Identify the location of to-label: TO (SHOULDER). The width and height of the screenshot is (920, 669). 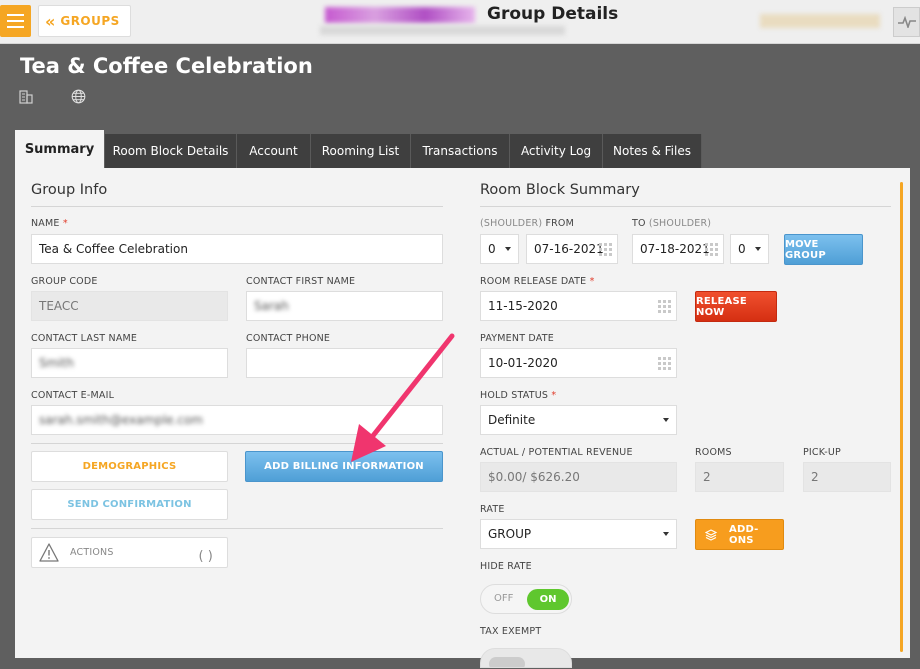
(672, 223).